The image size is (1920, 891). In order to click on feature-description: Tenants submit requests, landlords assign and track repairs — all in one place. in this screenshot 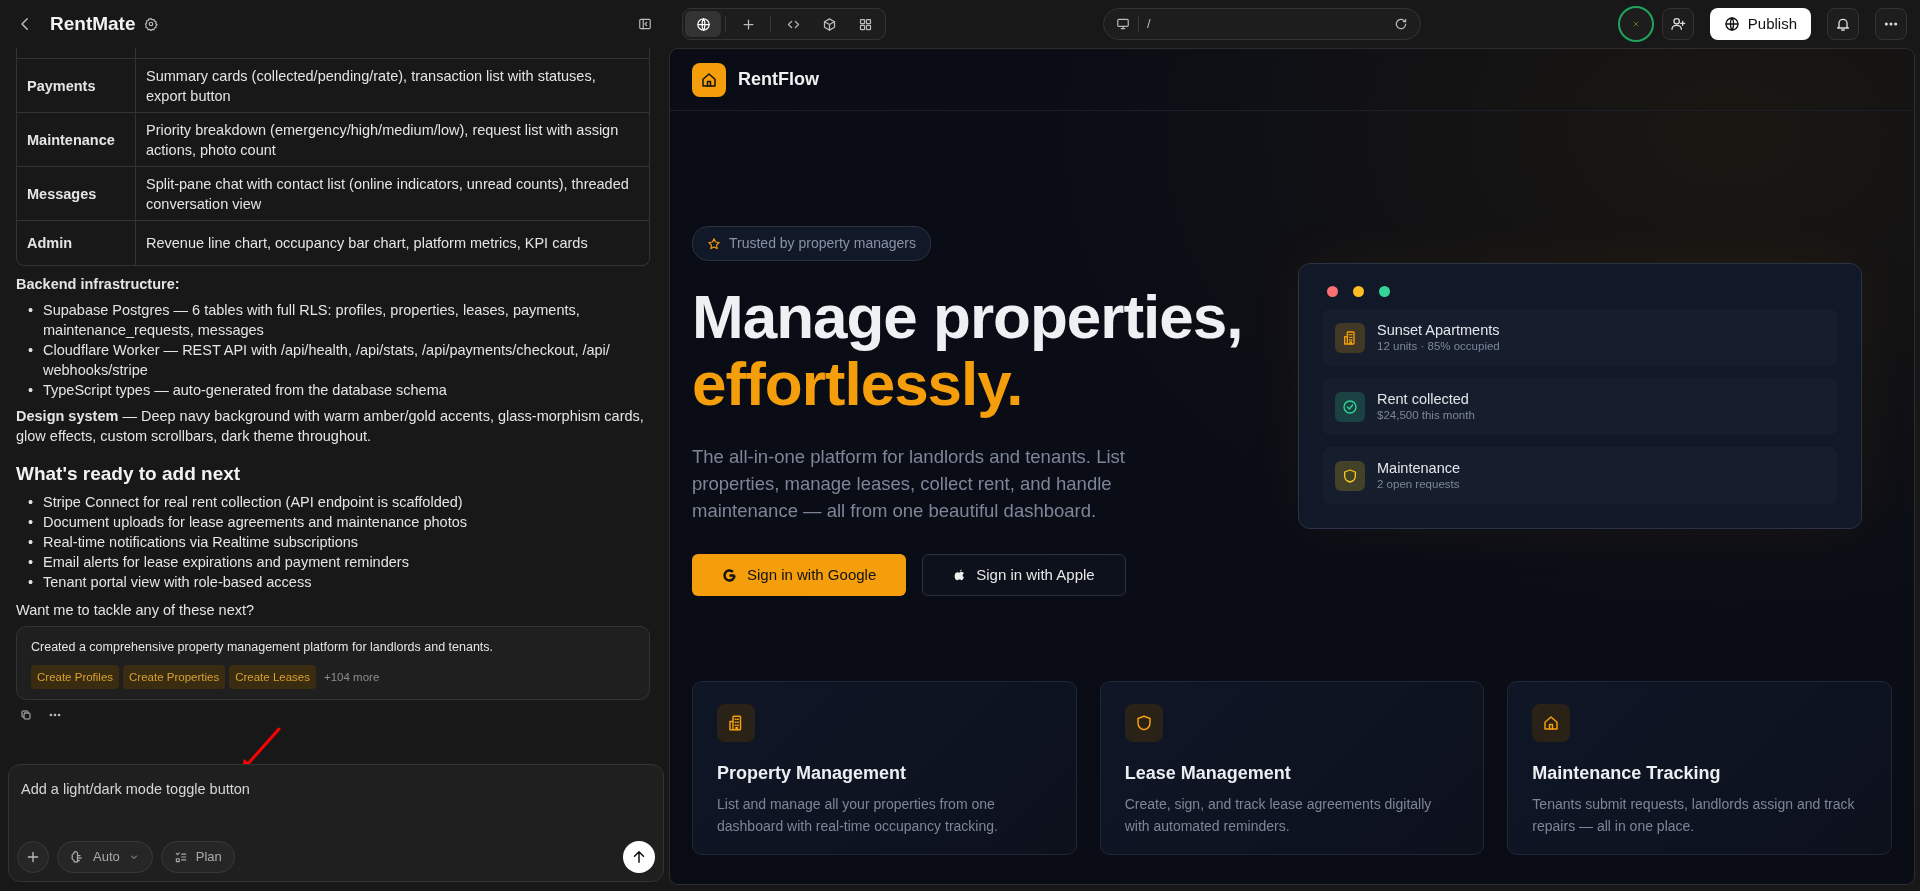, I will do `click(1694, 815)`.